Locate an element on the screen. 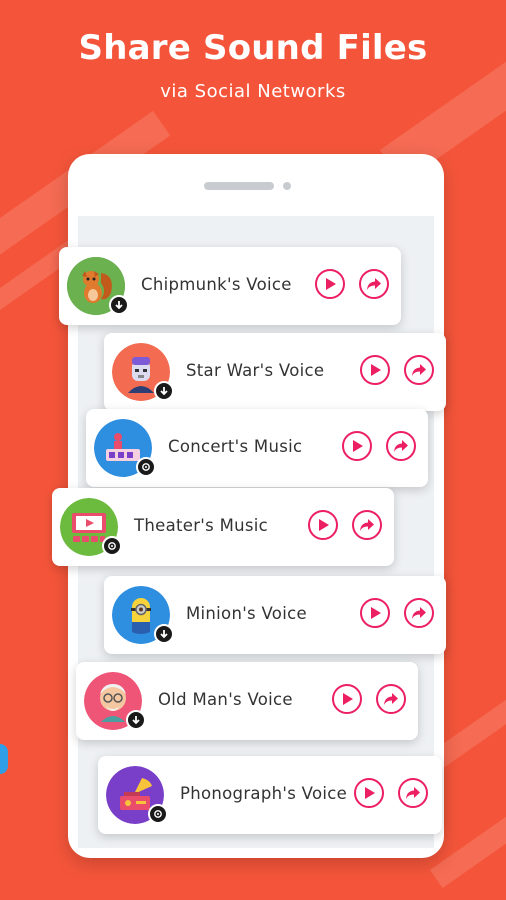 The height and width of the screenshot is (900, 506). voice-card-chipmunk: Chipmunk's Voice is located at coordinates (230, 286).